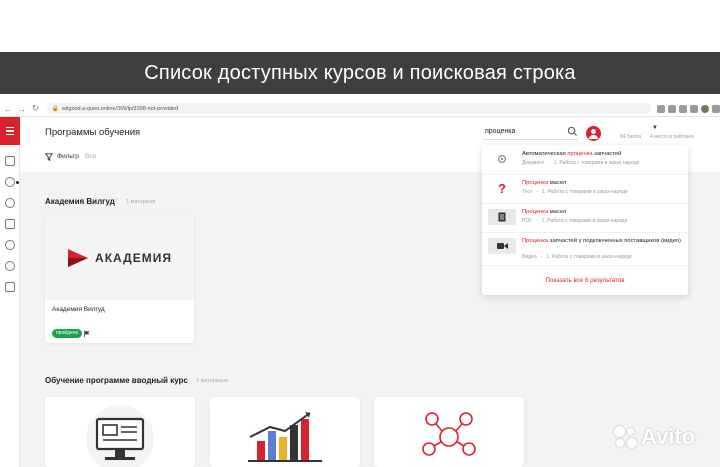 The width and height of the screenshot is (720, 467). Describe the element at coordinates (575, 221) in the screenshot. I see `search-result-meta: PDF · 1. Работа с товарами в заказ-наряде` at that location.